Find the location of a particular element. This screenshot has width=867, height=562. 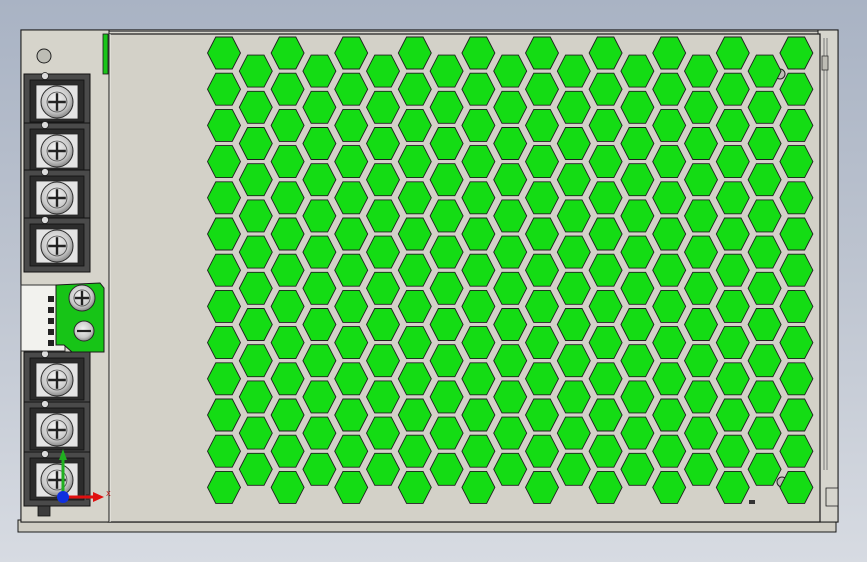

adjust-pot-board is located at coordinates (62, 317).